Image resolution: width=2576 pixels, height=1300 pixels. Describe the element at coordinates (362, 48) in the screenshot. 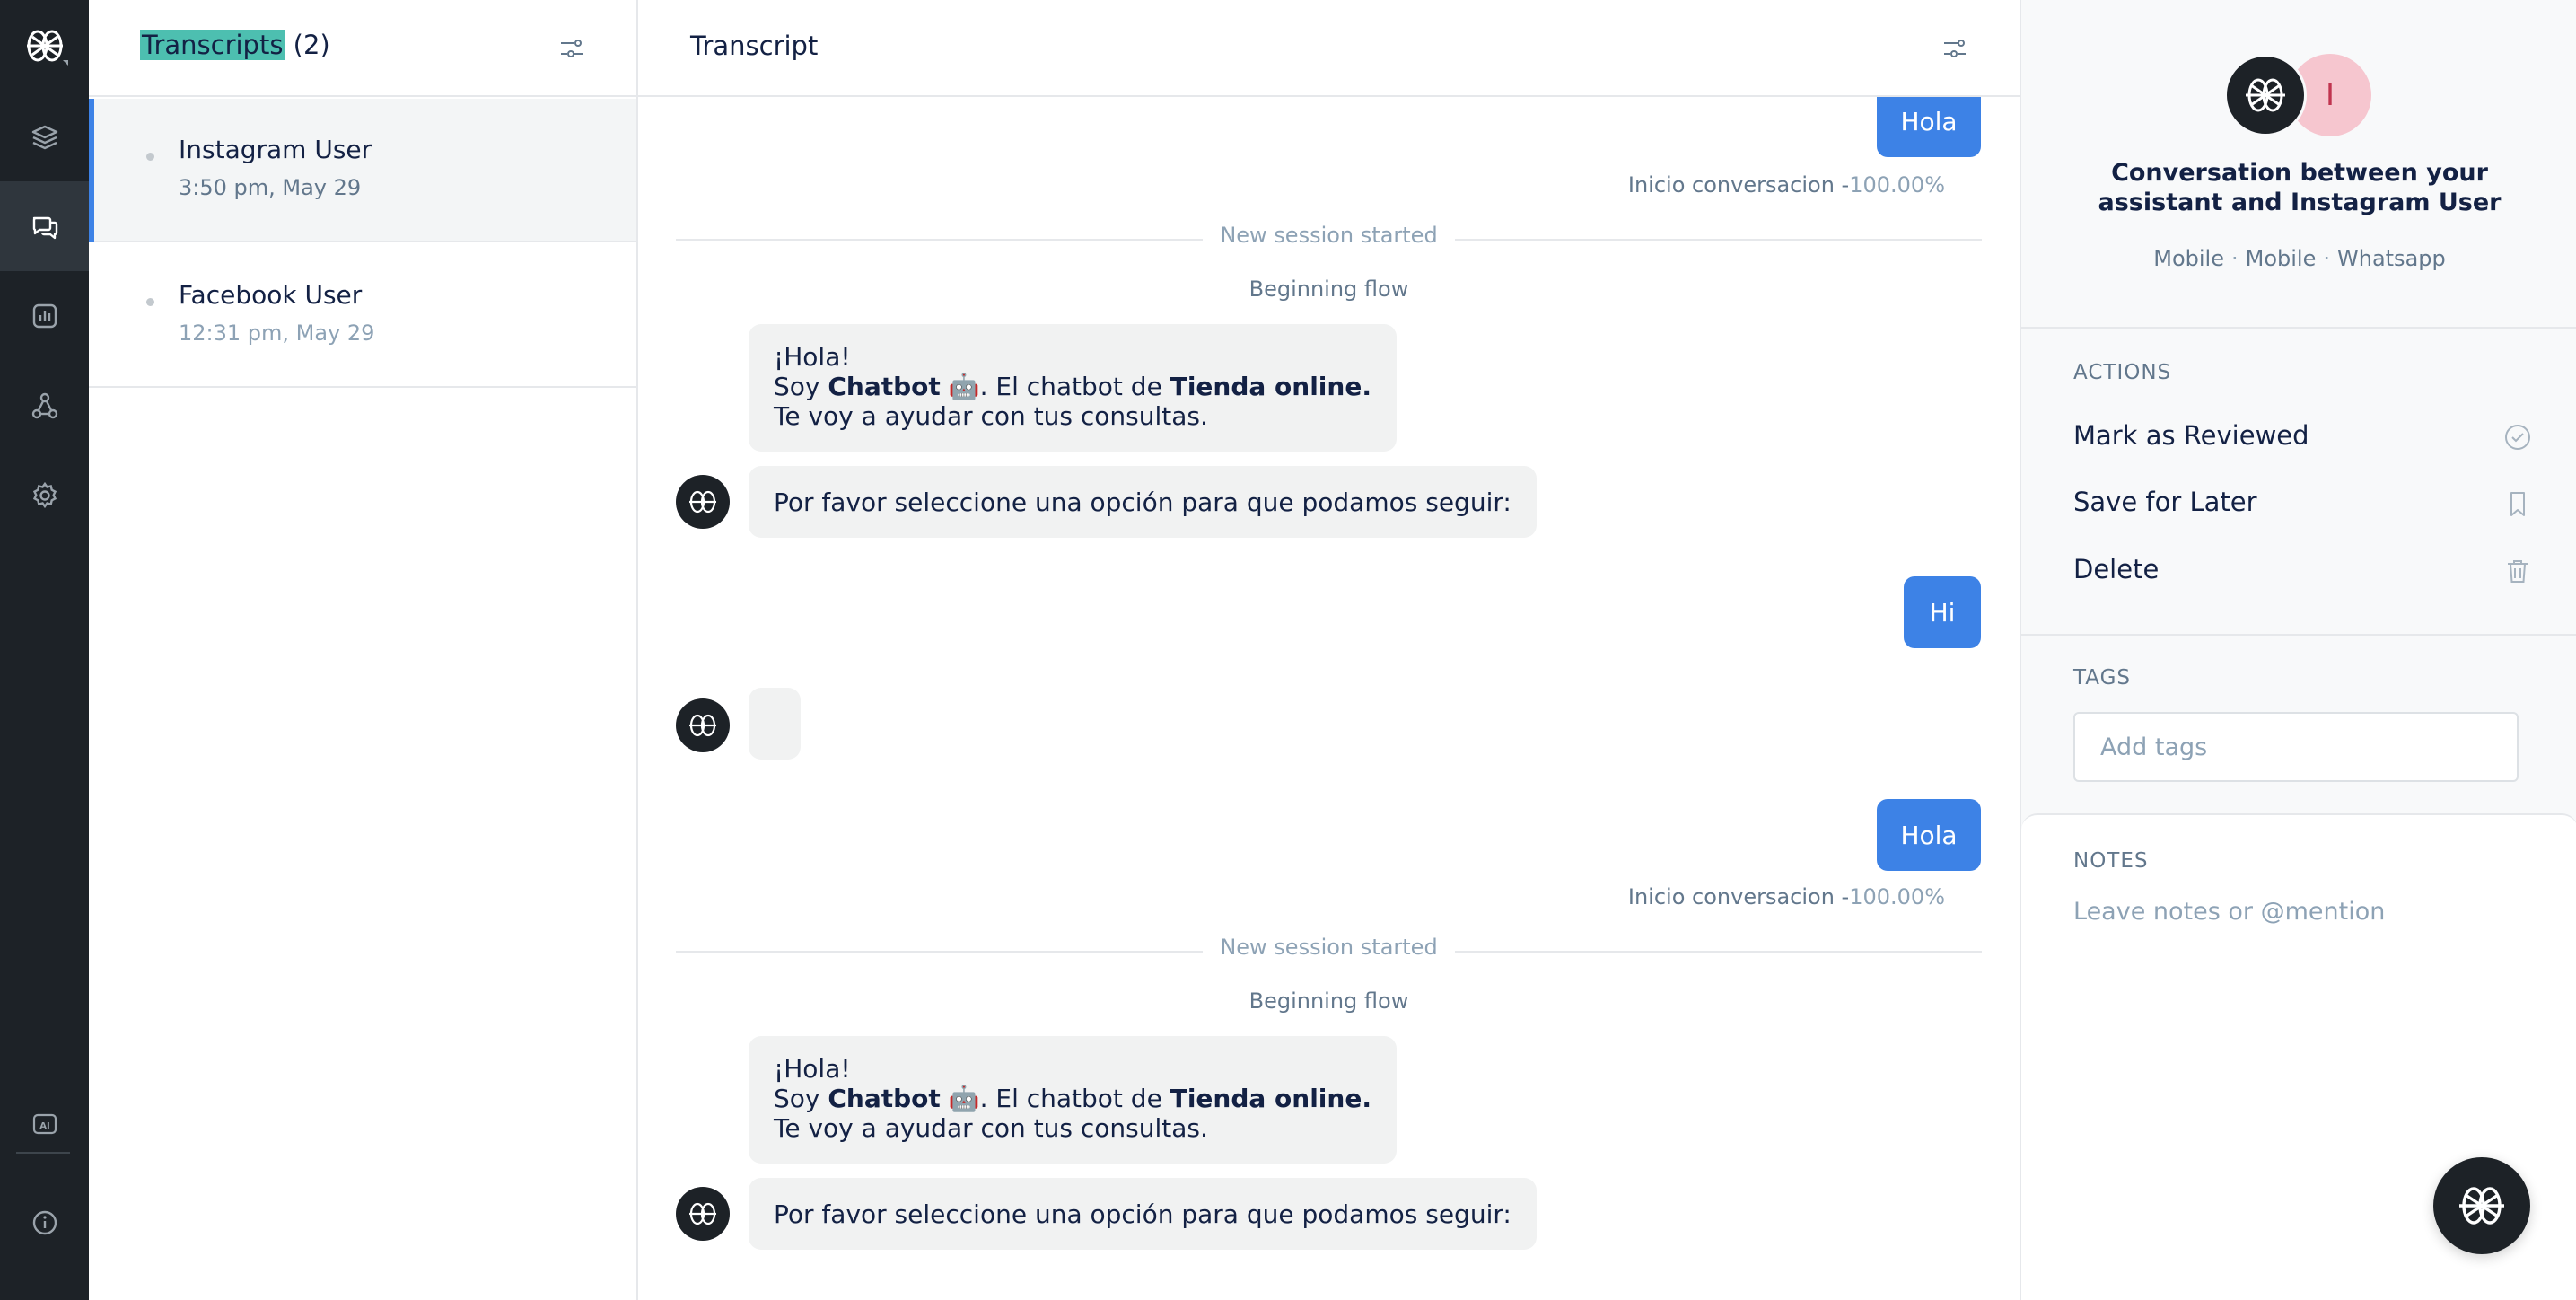

I see `list-header: Transcripts (2)` at that location.